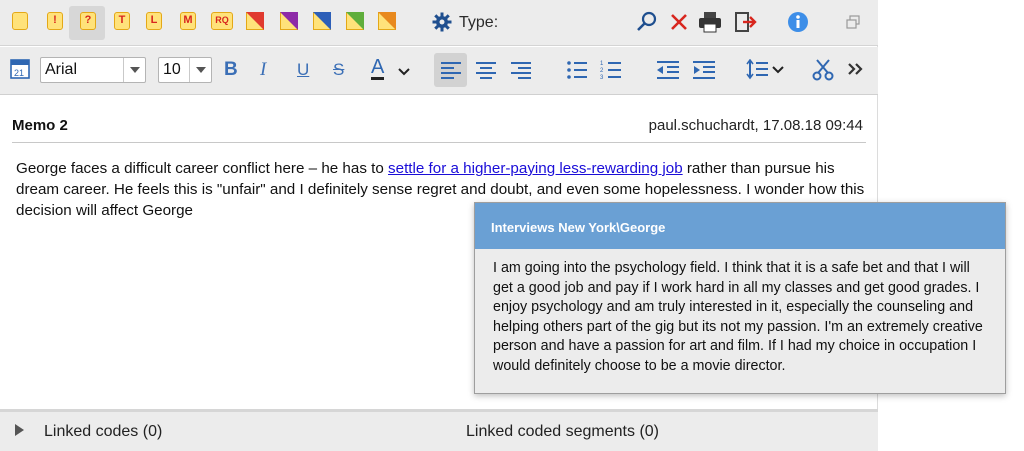 The width and height of the screenshot is (1024, 451). What do you see at coordinates (40, 125) in the screenshot?
I see `memo-title: Memo 2` at bounding box center [40, 125].